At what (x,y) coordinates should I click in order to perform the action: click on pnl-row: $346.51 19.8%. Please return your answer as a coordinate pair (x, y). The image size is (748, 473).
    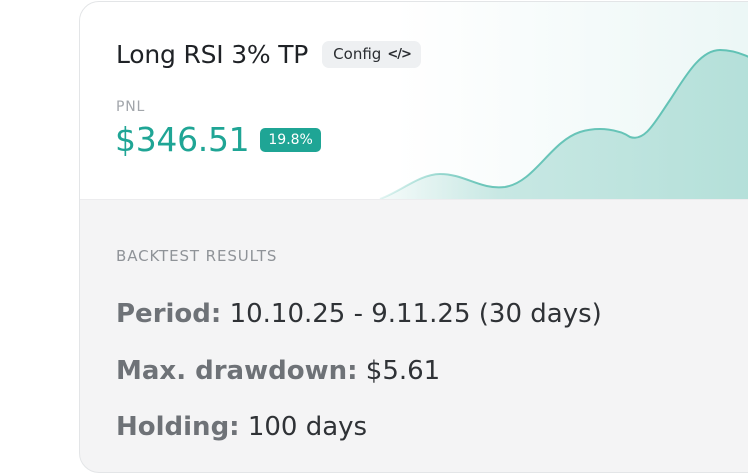
    Looking at the image, I should click on (218, 139).